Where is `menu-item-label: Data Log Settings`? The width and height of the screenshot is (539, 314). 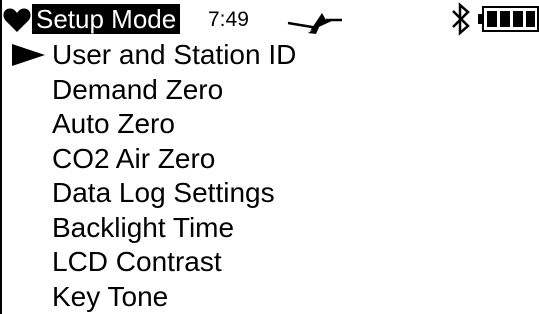
menu-item-label: Data Log Settings is located at coordinates (163, 192).